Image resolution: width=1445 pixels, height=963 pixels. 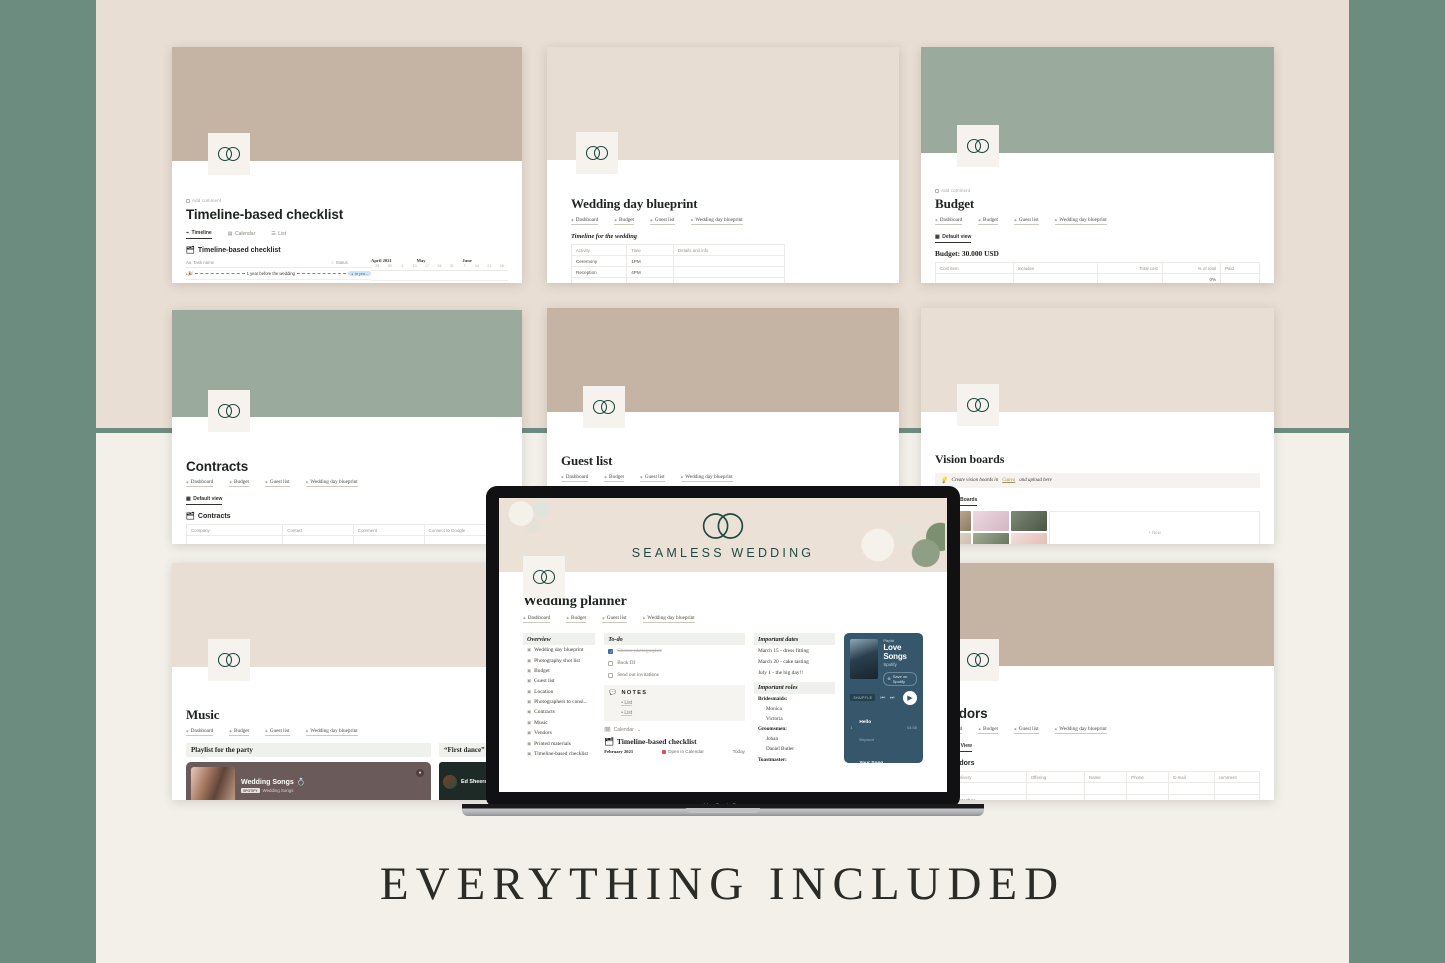 What do you see at coordinates (682, 751) in the screenshot?
I see `open-in-calendar-button: Open in Calendar` at bounding box center [682, 751].